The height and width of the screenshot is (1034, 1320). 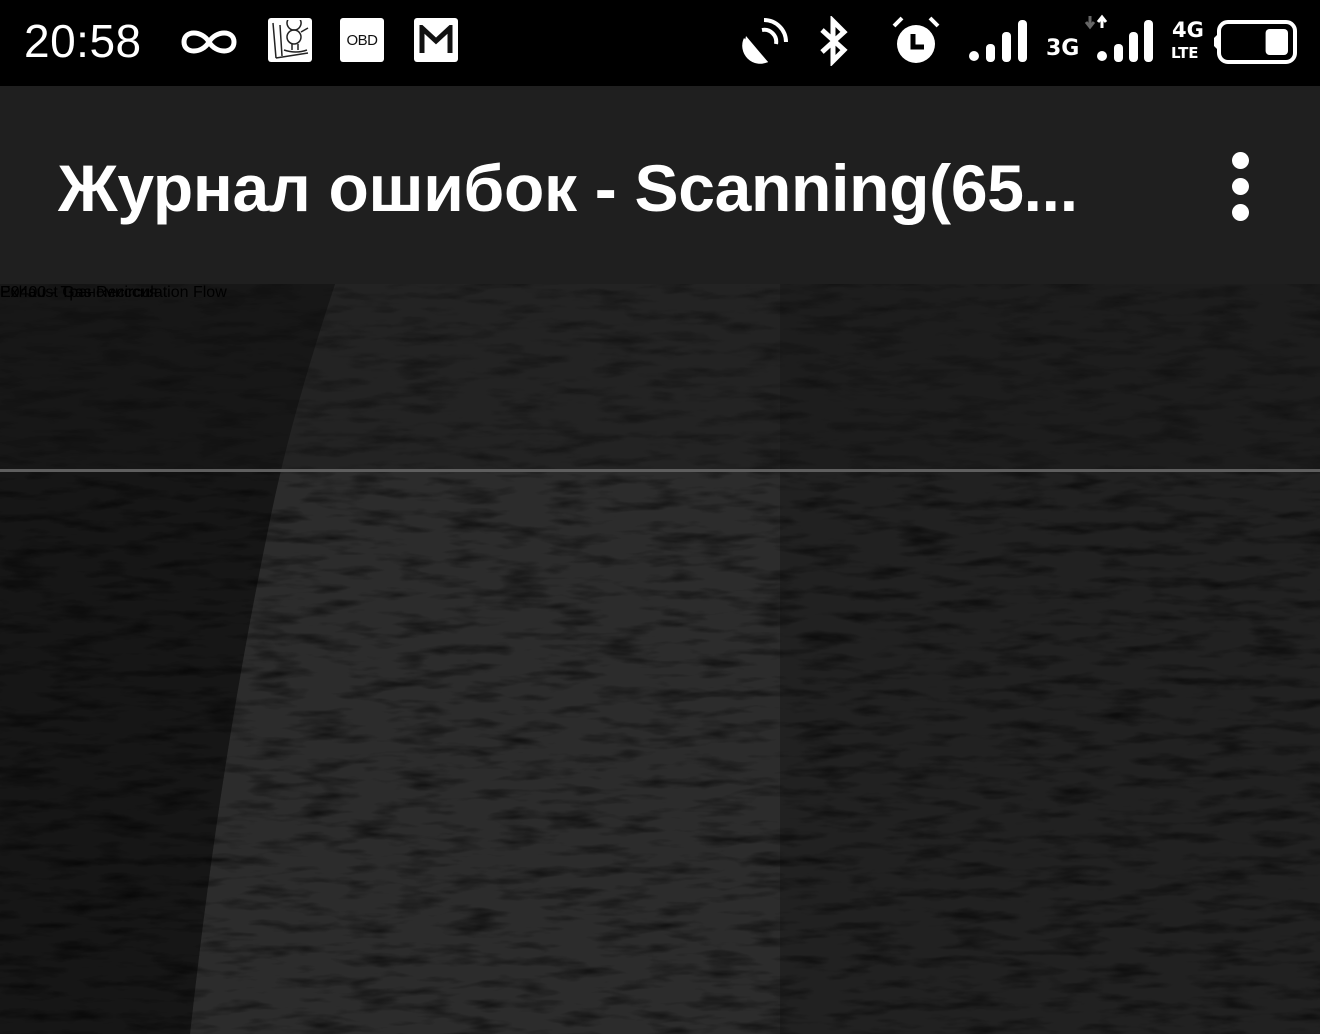 I want to click on status-time: 20:58, so click(x=83, y=41).